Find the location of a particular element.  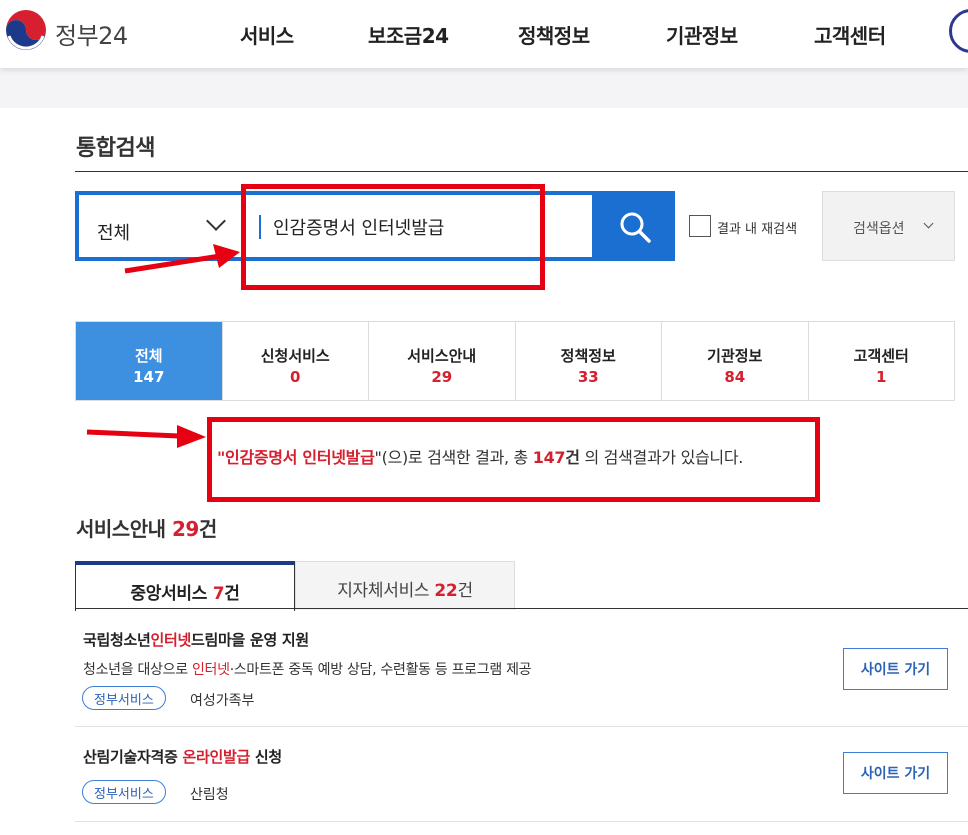

tab-count: 29 is located at coordinates (442, 377).